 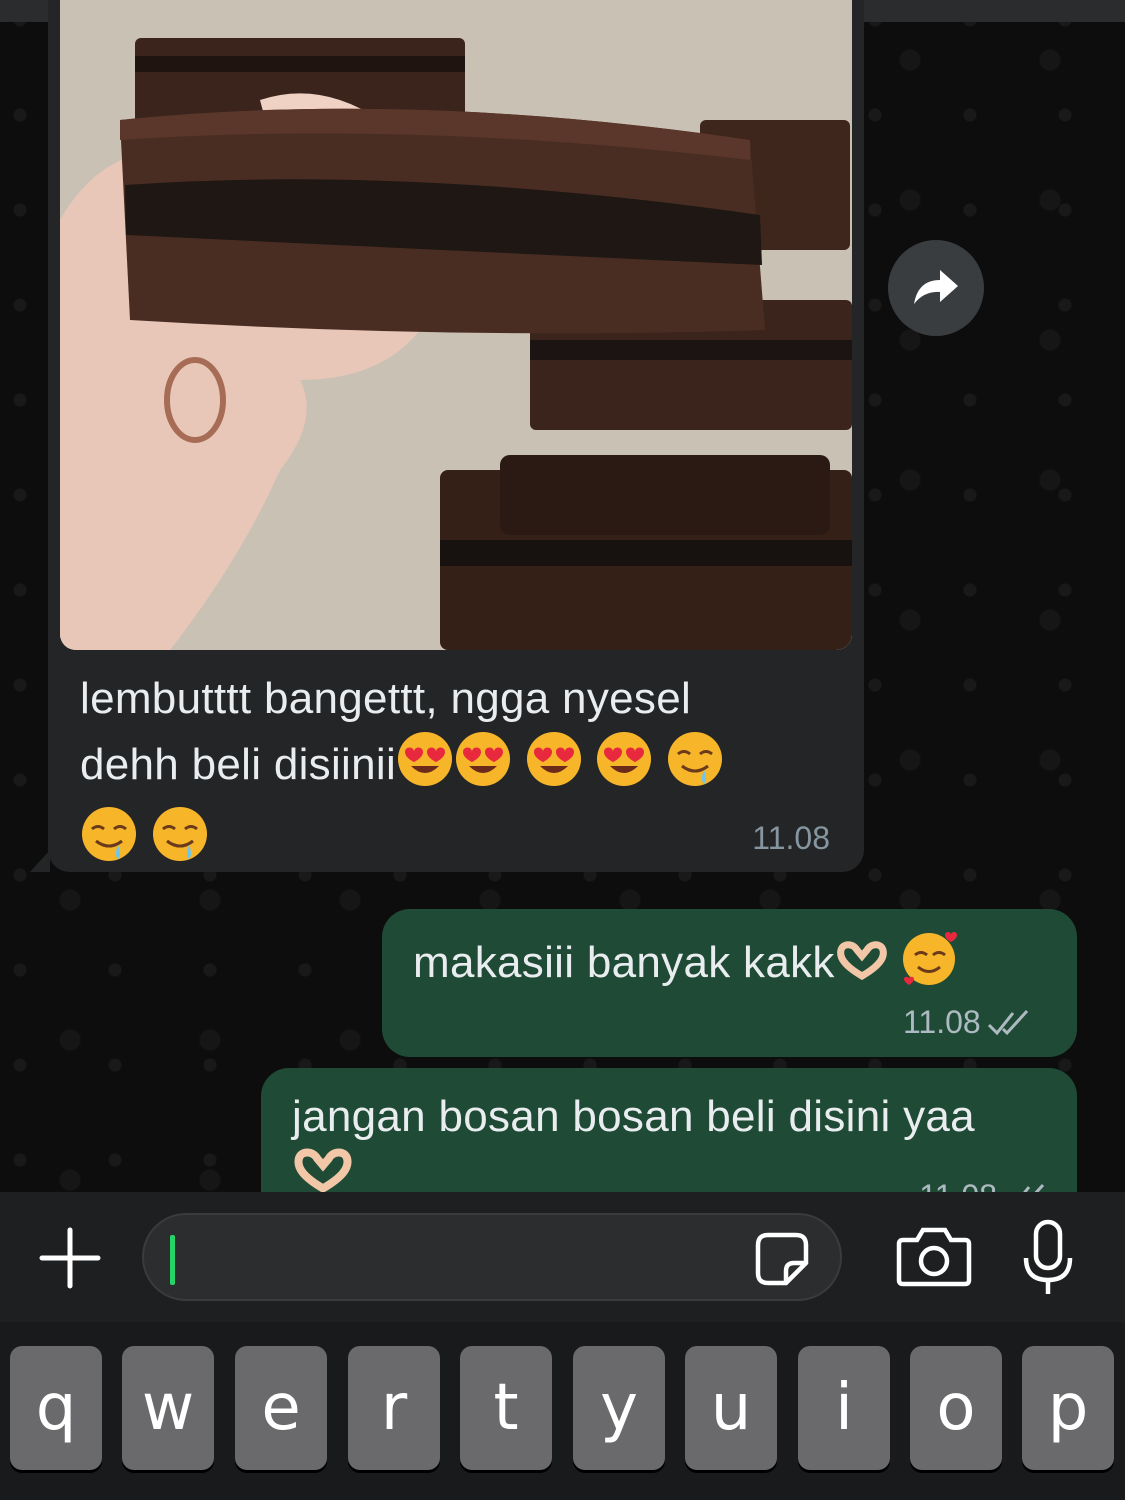 I want to click on sticker-button, so click(x=782, y=1259).